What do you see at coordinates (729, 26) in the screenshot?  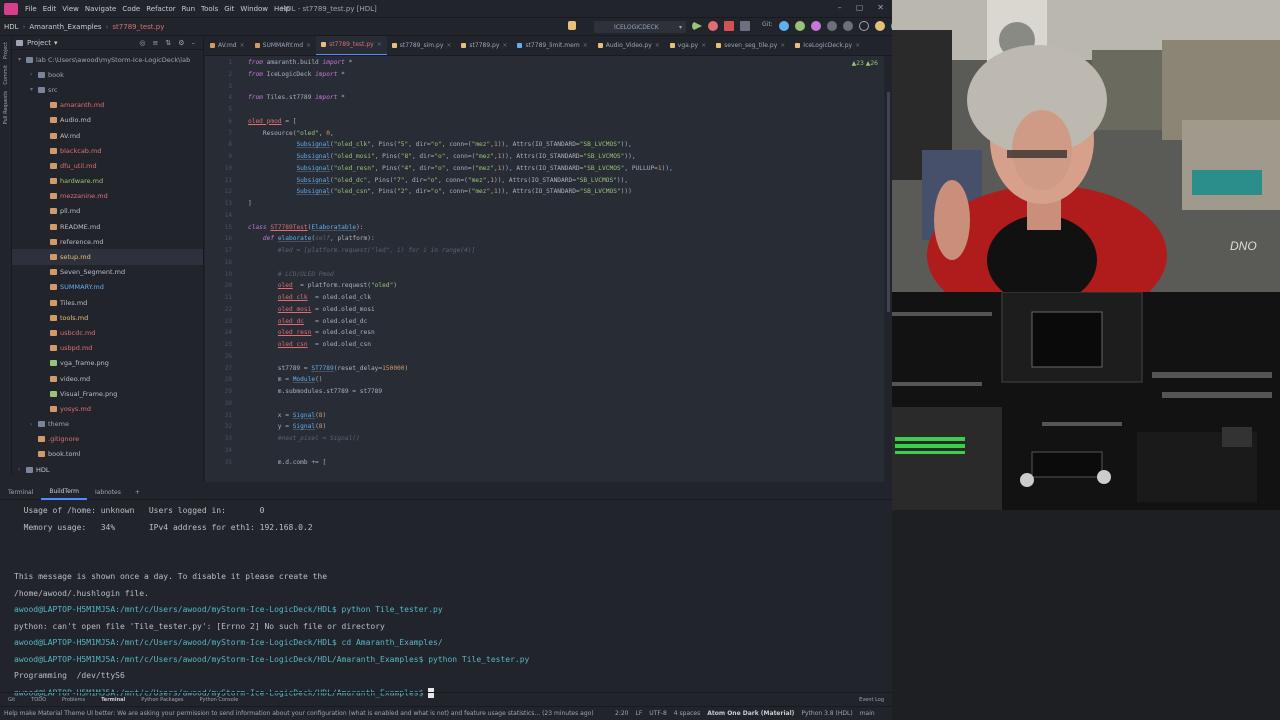 I see `stop-icon` at bounding box center [729, 26].